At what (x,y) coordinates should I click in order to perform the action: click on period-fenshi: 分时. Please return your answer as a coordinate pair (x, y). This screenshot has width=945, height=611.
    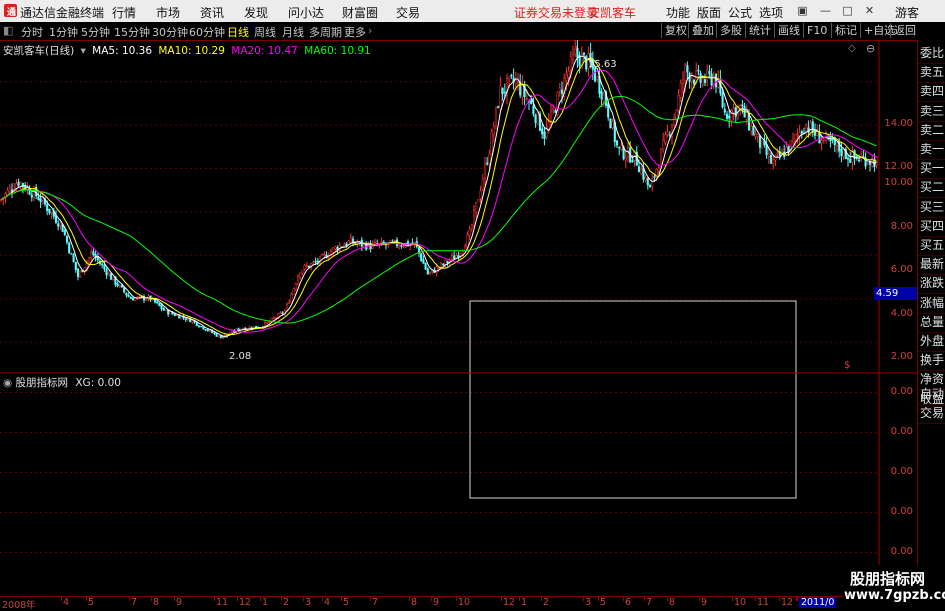
    Looking at the image, I should click on (32, 32).